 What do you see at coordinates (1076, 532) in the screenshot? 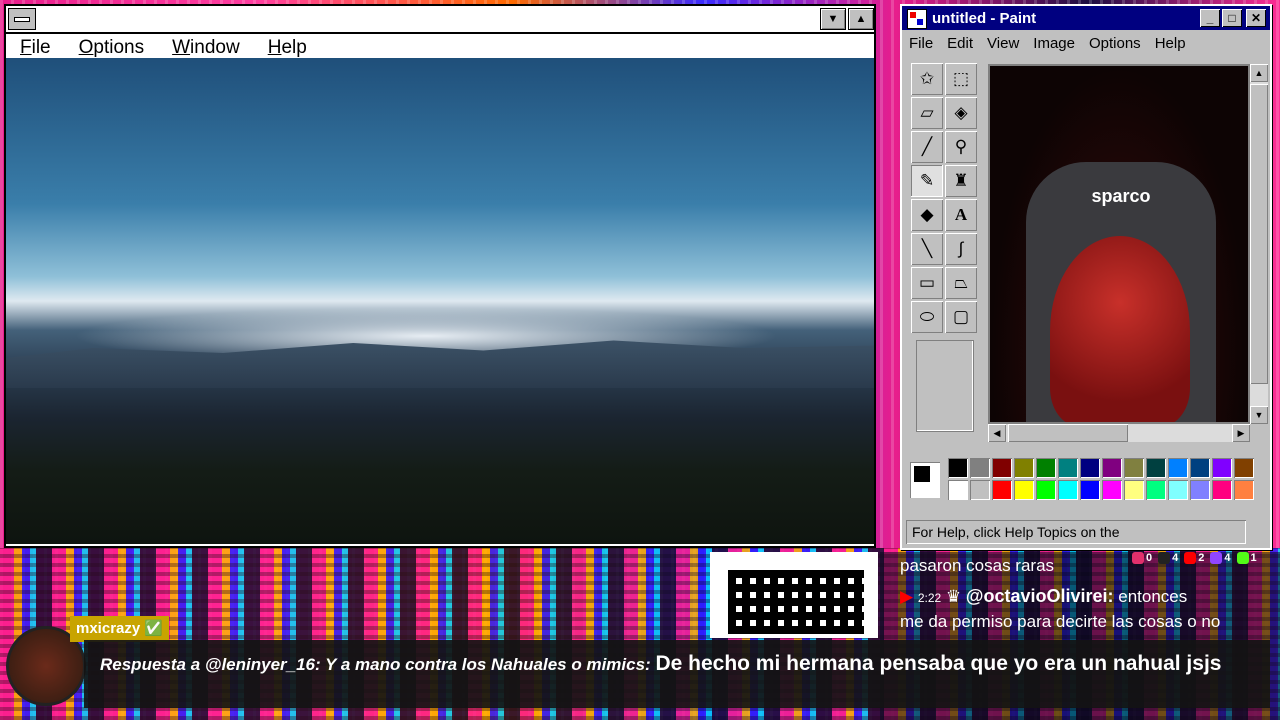
I see `status-bar: For Help, click Help Topics on the` at bounding box center [1076, 532].